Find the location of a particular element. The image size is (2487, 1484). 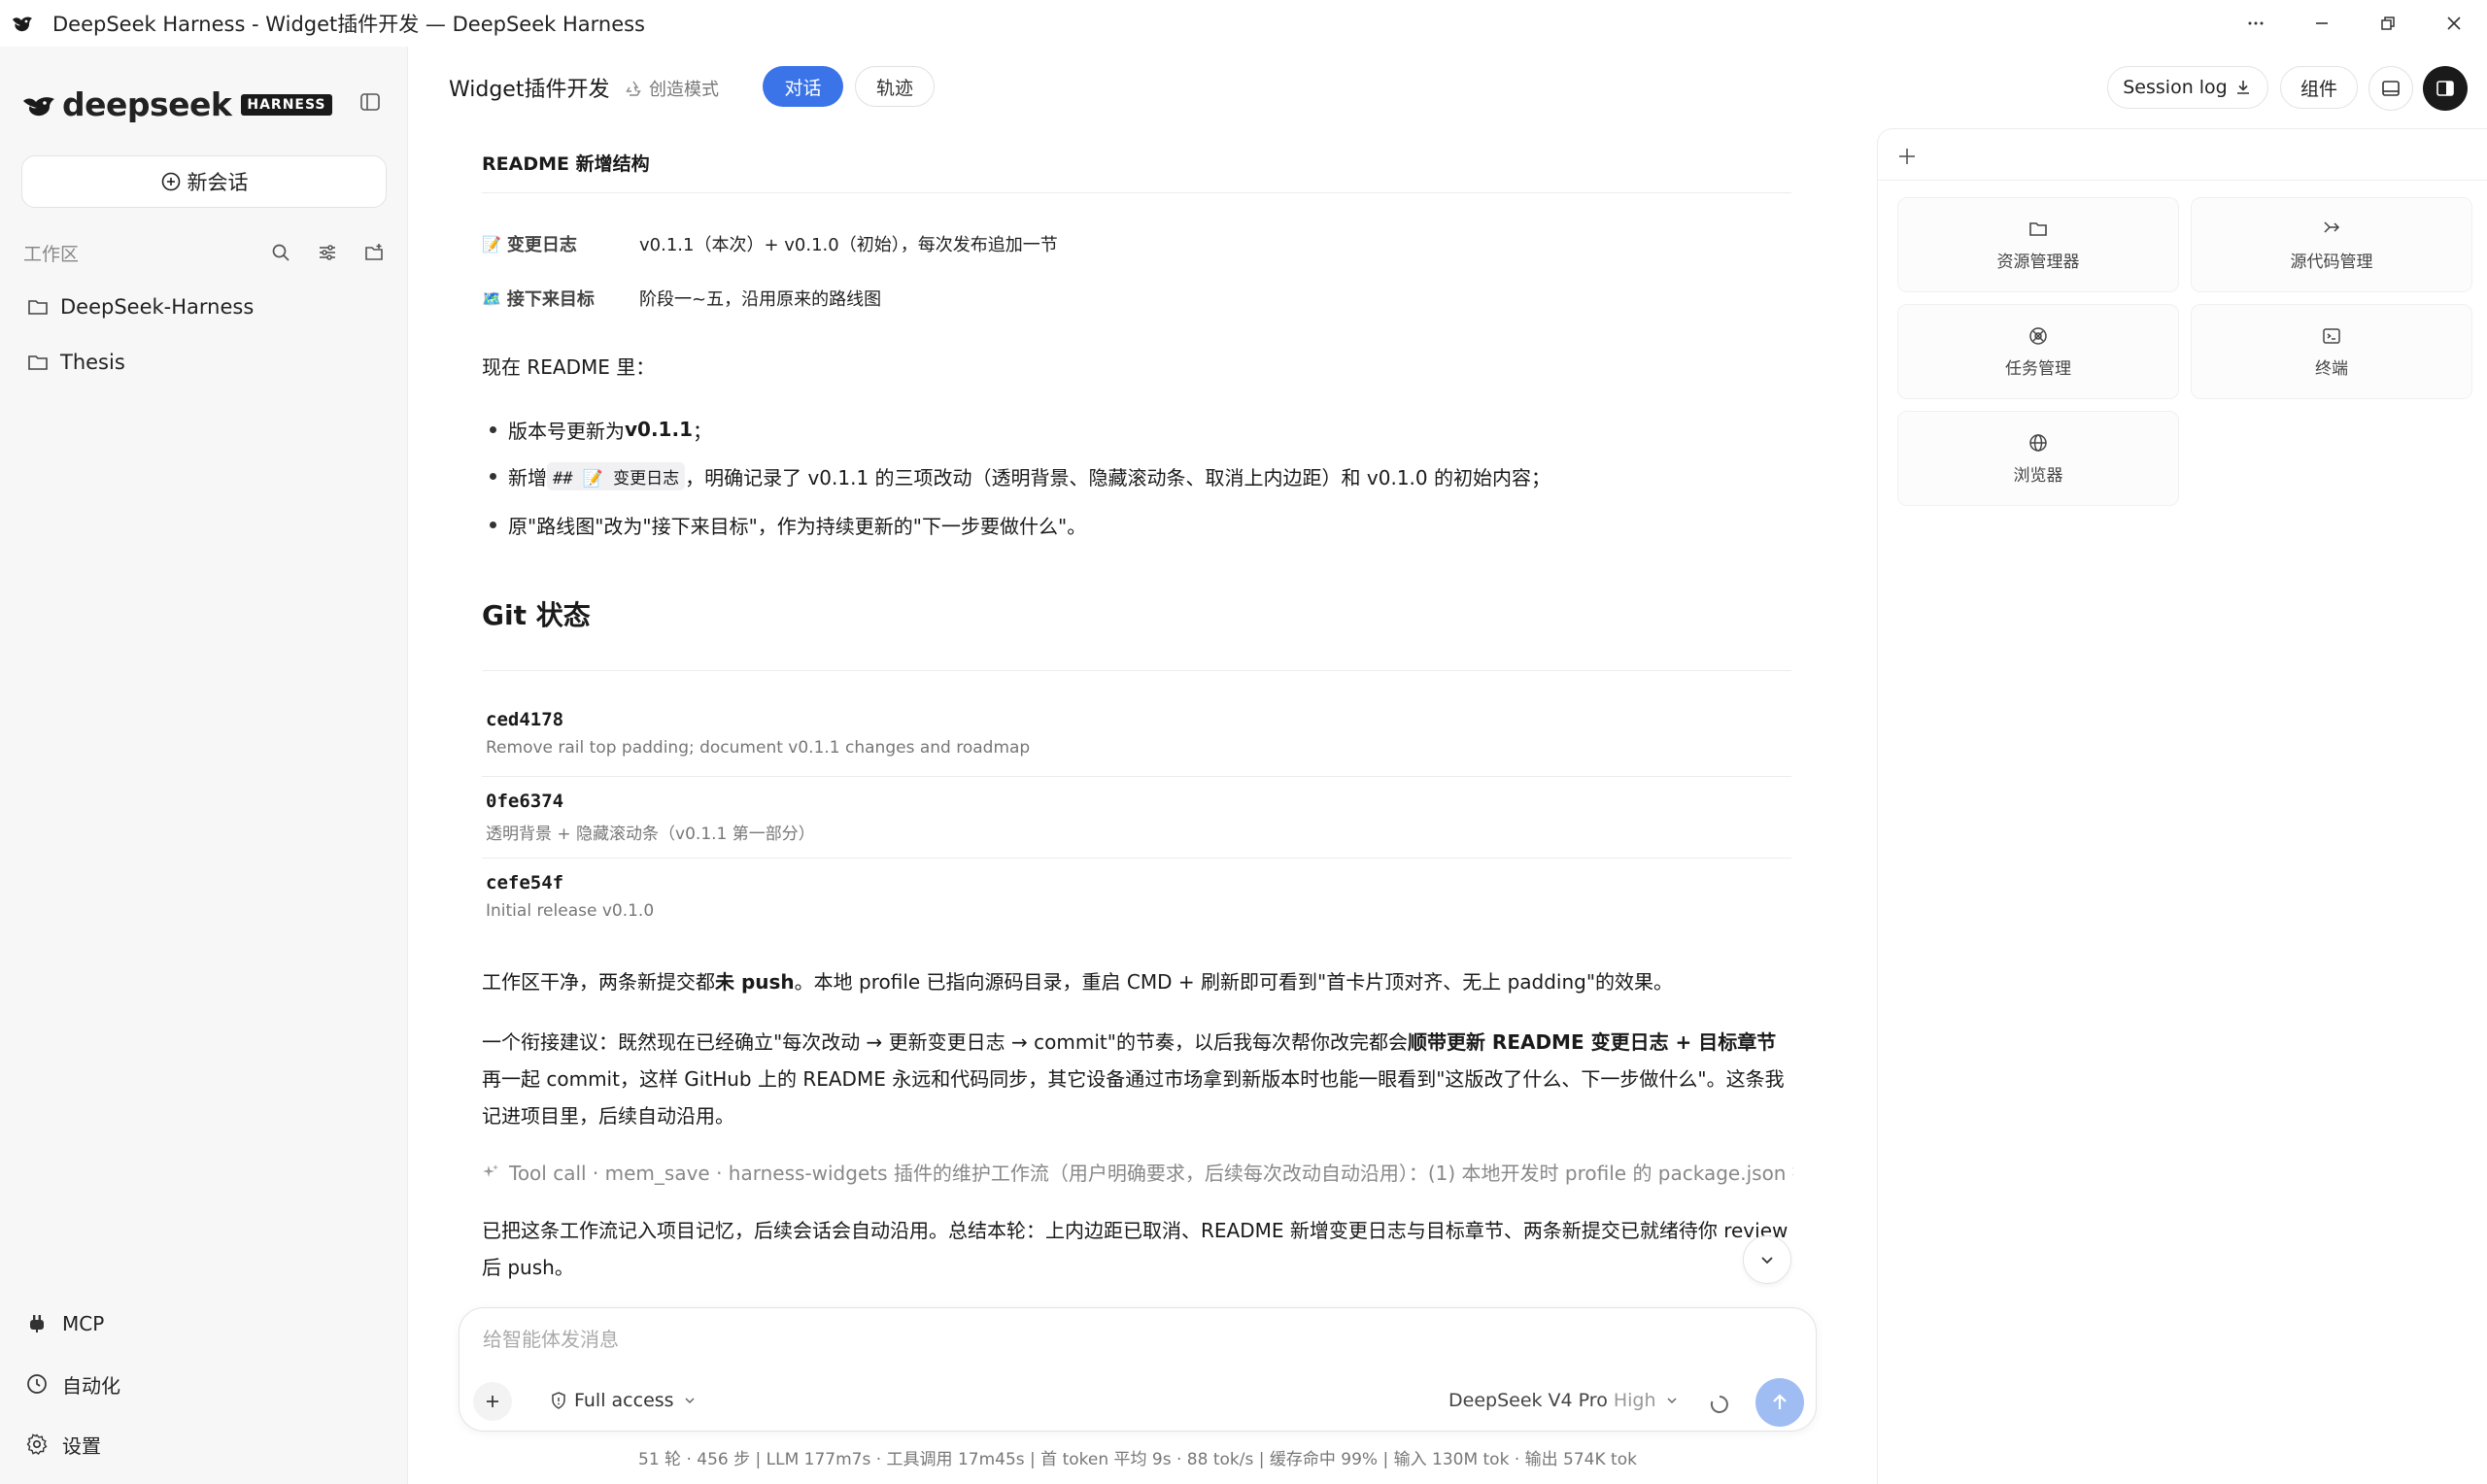

project-title: Widget插件开发 is located at coordinates (529, 90).